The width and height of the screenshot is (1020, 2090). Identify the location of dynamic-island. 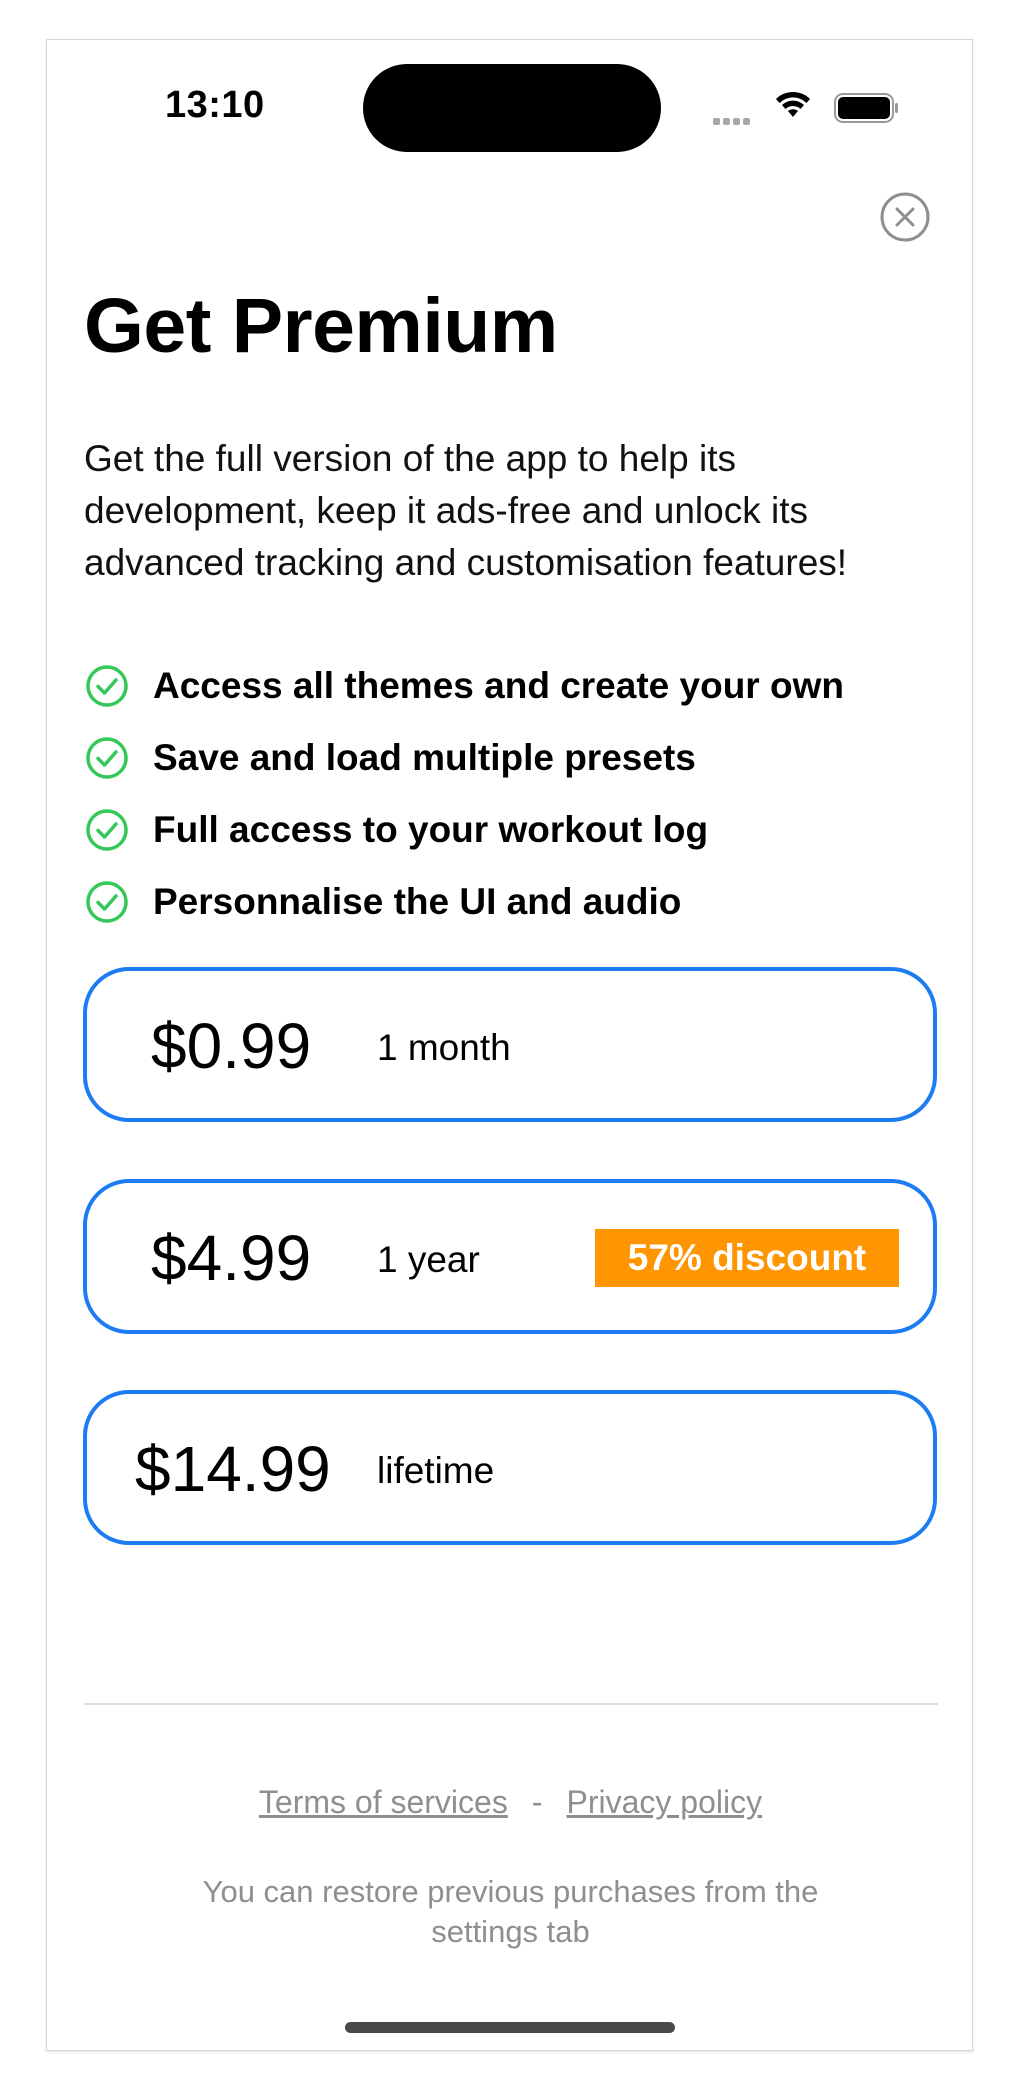
(512, 108).